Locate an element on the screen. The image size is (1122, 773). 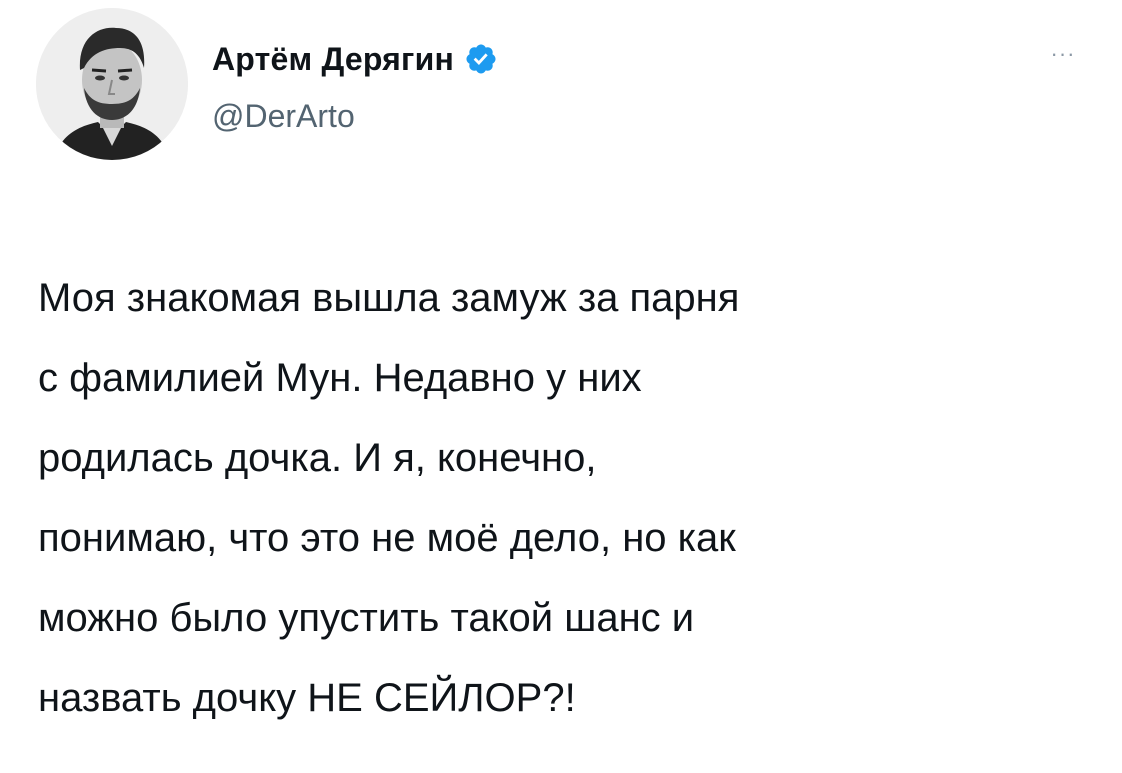
avatar is located at coordinates (112, 84).